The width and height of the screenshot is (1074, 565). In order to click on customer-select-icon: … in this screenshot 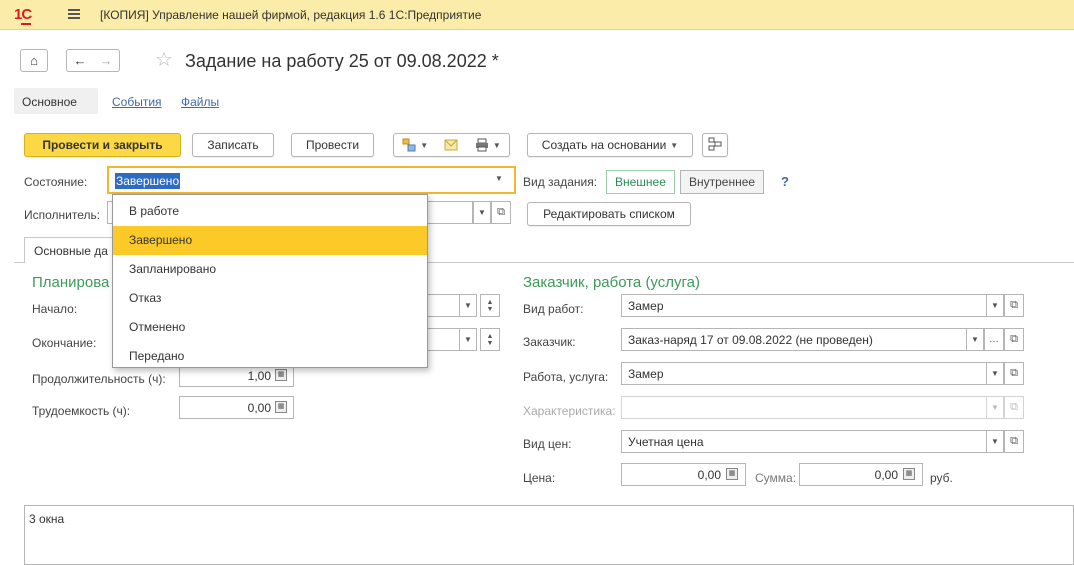, I will do `click(994, 339)`.